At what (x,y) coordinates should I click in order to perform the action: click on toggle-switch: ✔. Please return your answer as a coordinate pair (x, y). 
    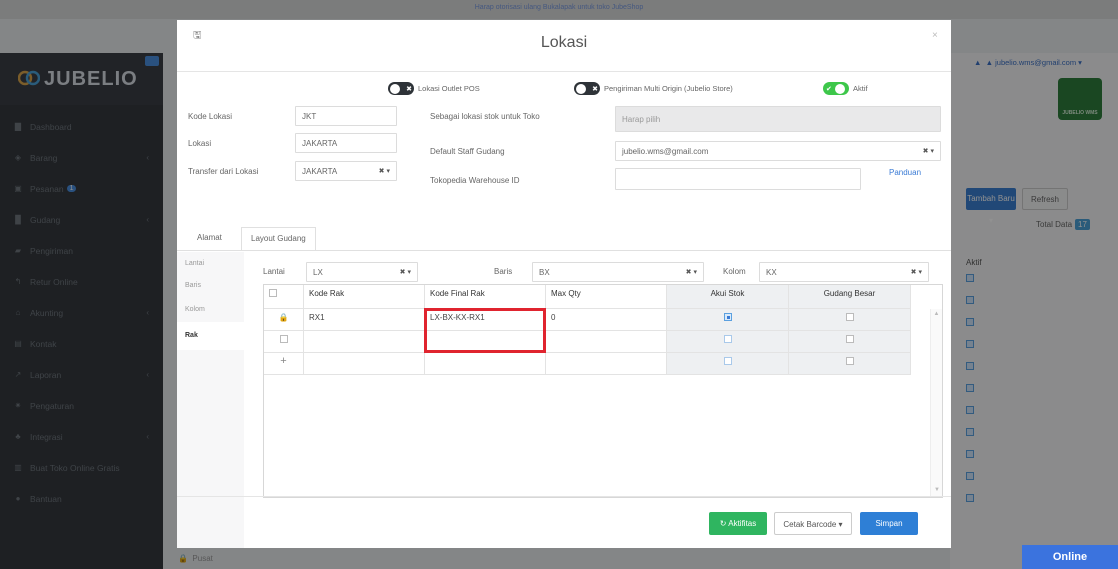
    Looking at the image, I should click on (836, 88).